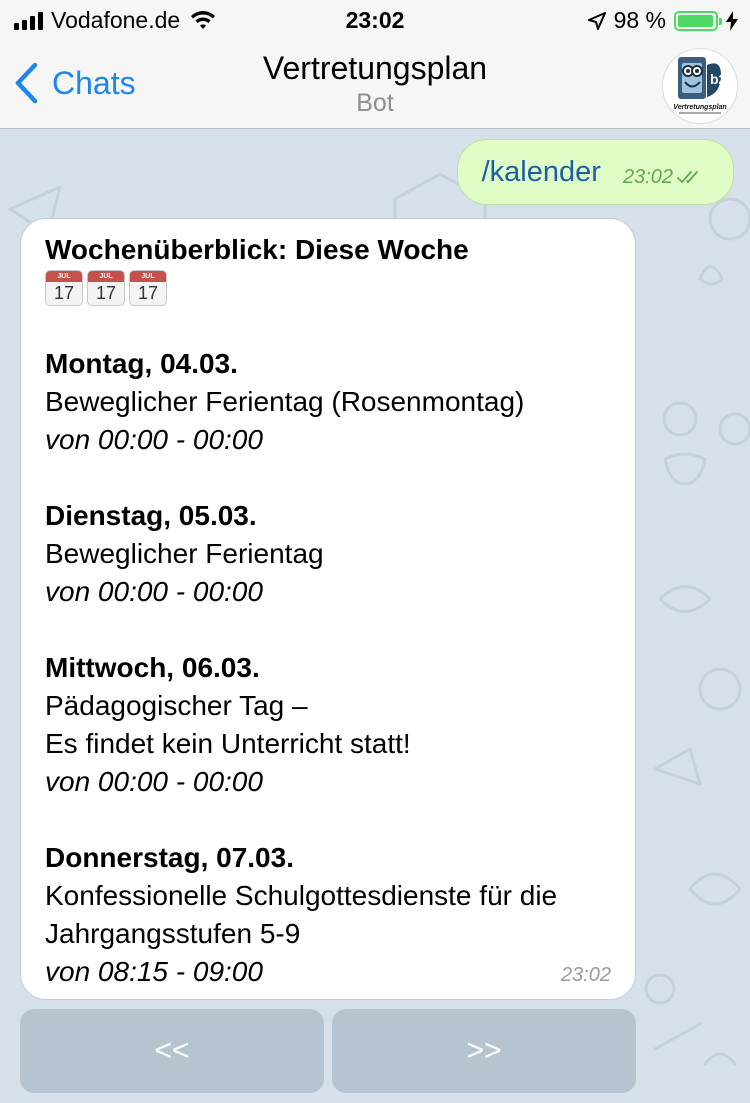 This screenshot has height=1103, width=750. Describe the element at coordinates (720, 21) in the screenshot. I see `battery-nub` at that location.